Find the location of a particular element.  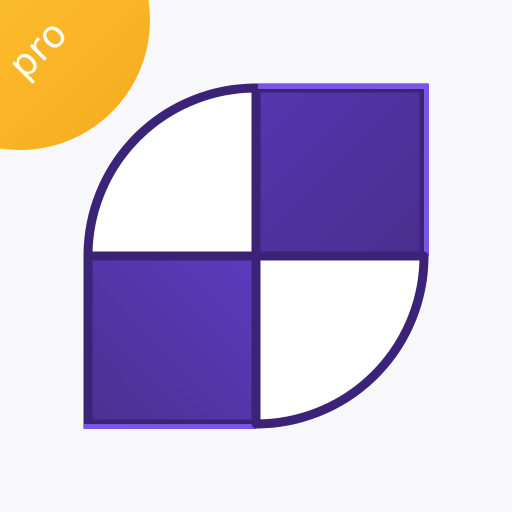

tile-top-right is located at coordinates (340, 172).